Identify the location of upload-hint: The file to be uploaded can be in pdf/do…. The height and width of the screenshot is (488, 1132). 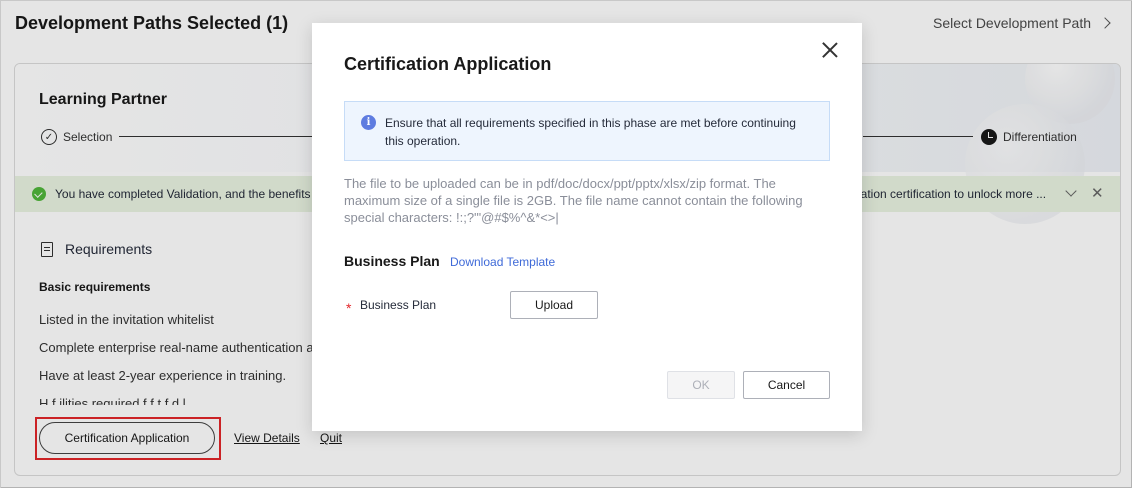
(573, 200).